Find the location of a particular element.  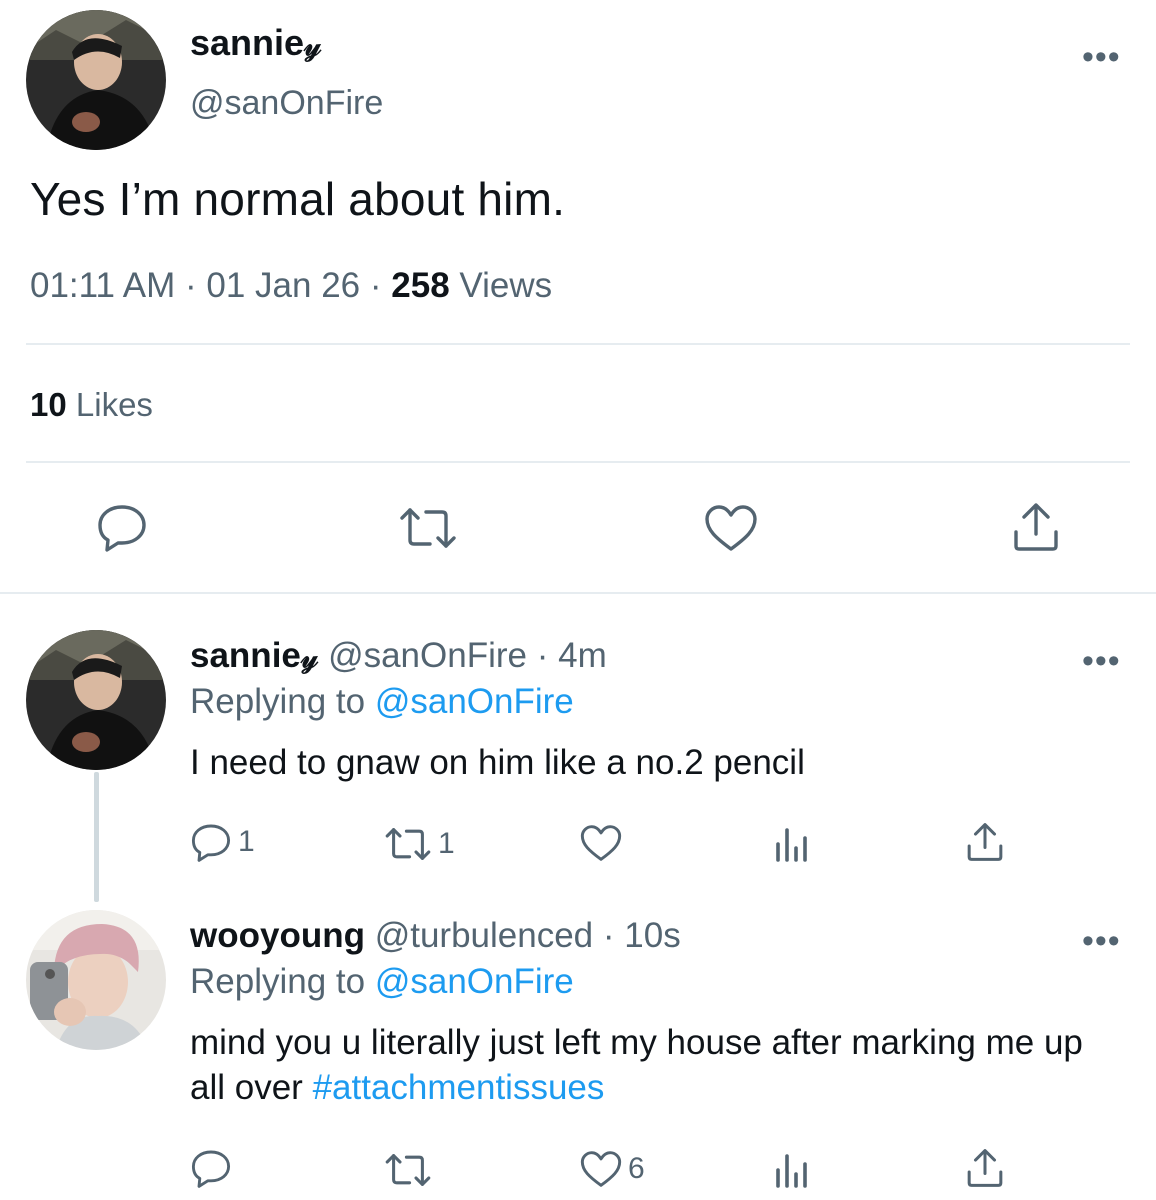

views-count: 258 is located at coordinates (420, 285).